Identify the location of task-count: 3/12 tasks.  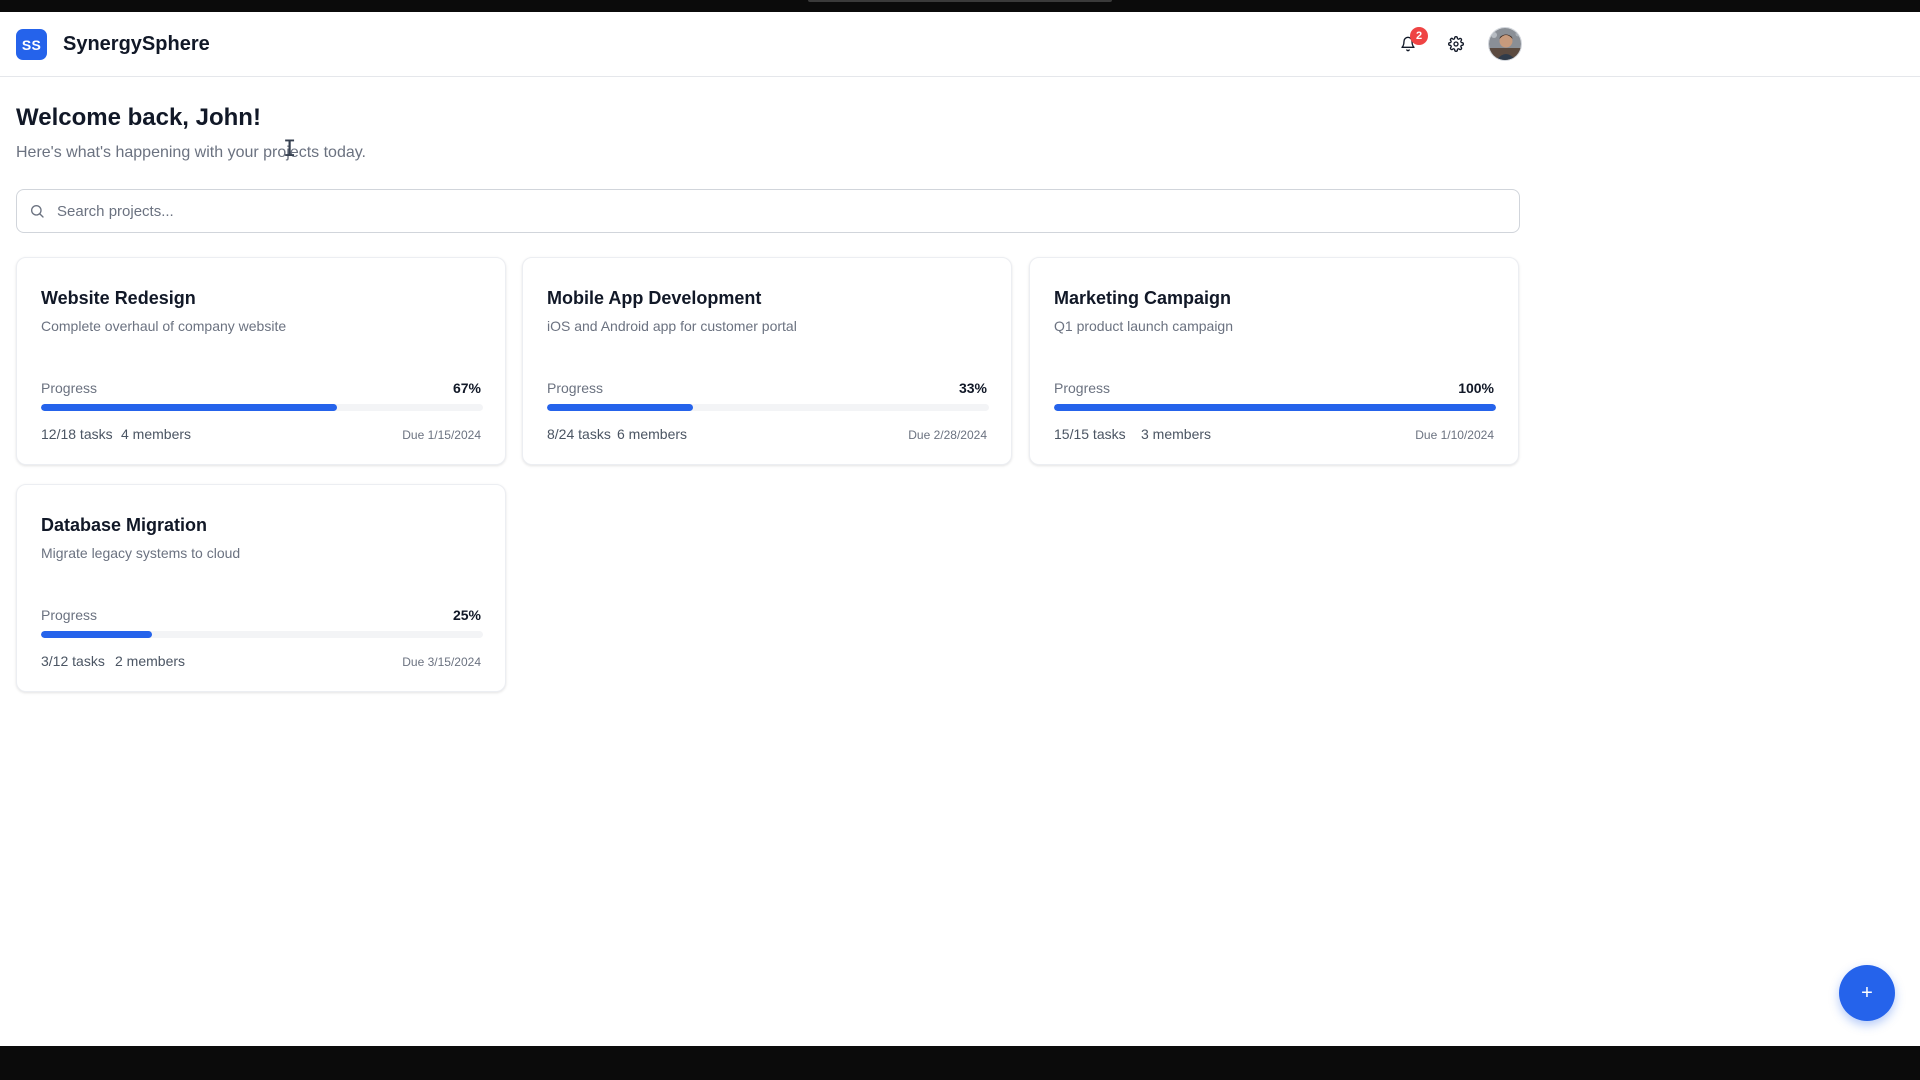
(73, 661).